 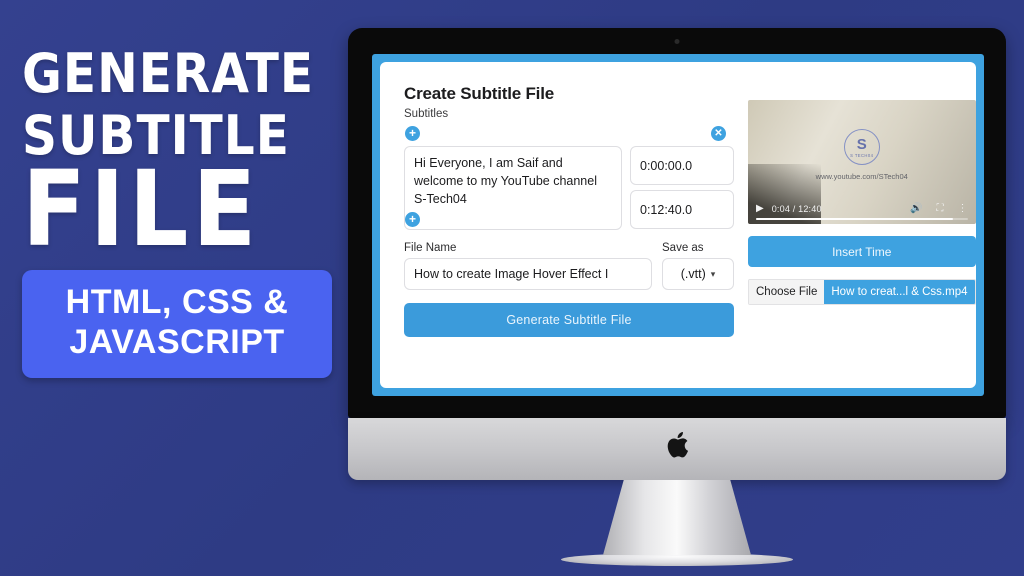 I want to click on page-title: Create Subtitle File, so click(x=479, y=93).